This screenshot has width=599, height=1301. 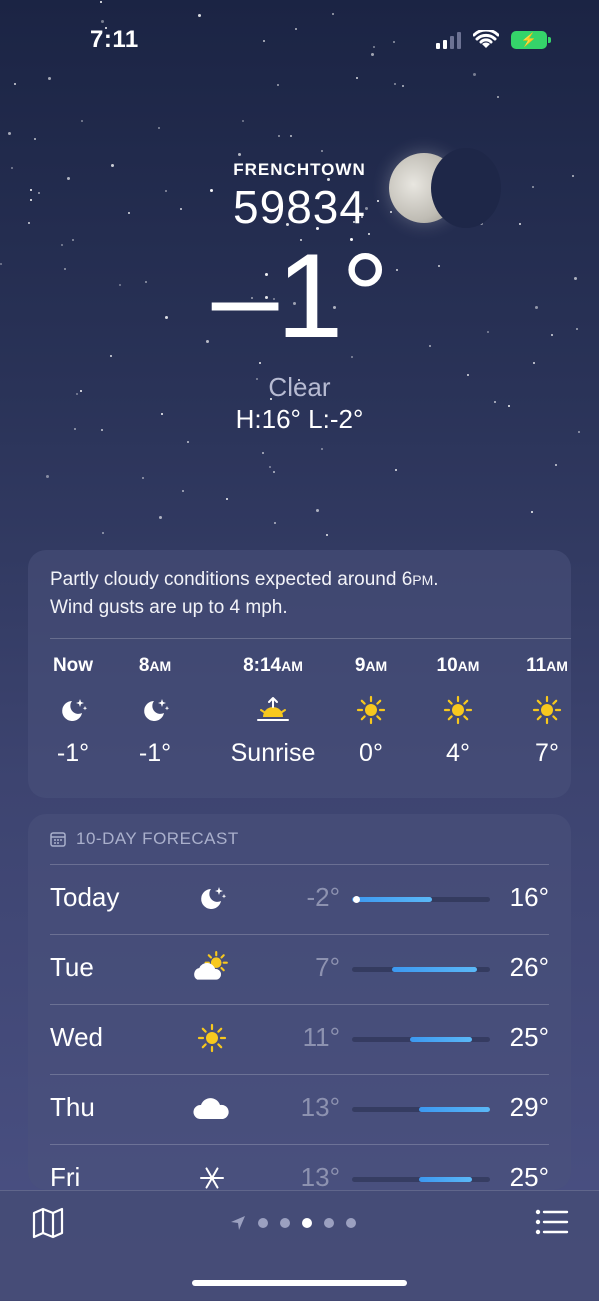 I want to click on battery-charging-icon: ⚡, so click(x=531, y=40).